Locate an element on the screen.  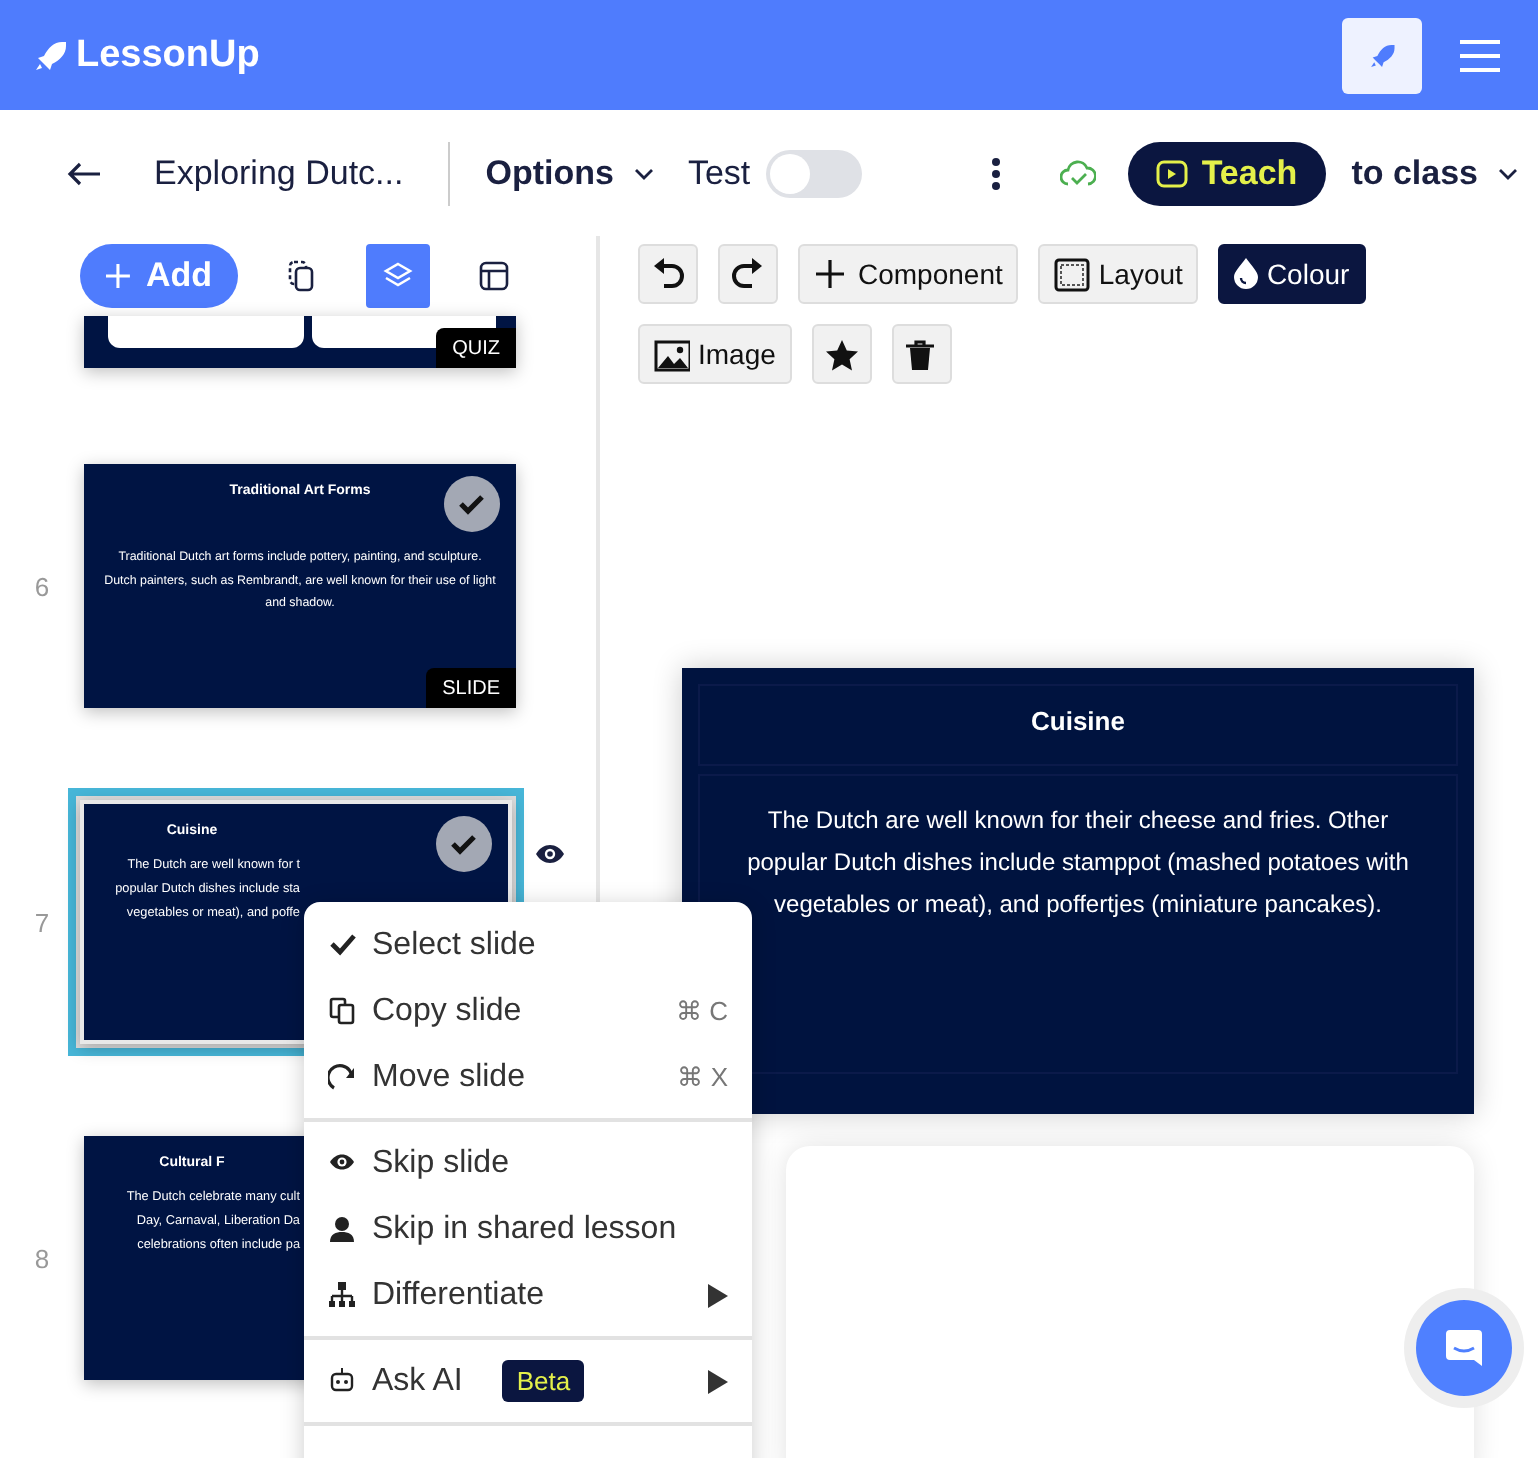
image-button: Image is located at coordinates (715, 354).